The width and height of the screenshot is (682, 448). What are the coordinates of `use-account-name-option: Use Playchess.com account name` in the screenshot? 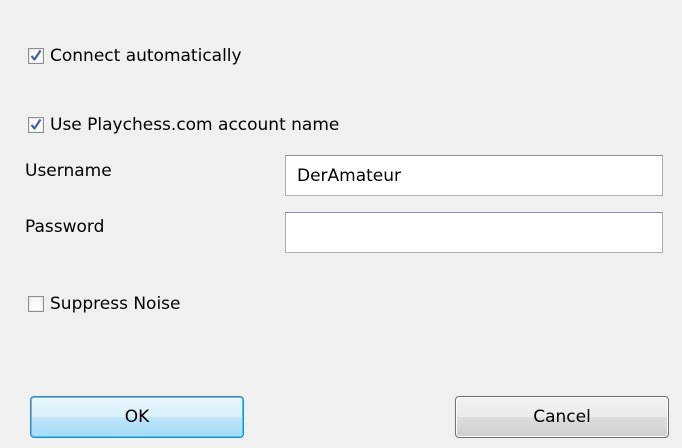 It's located at (183, 125).